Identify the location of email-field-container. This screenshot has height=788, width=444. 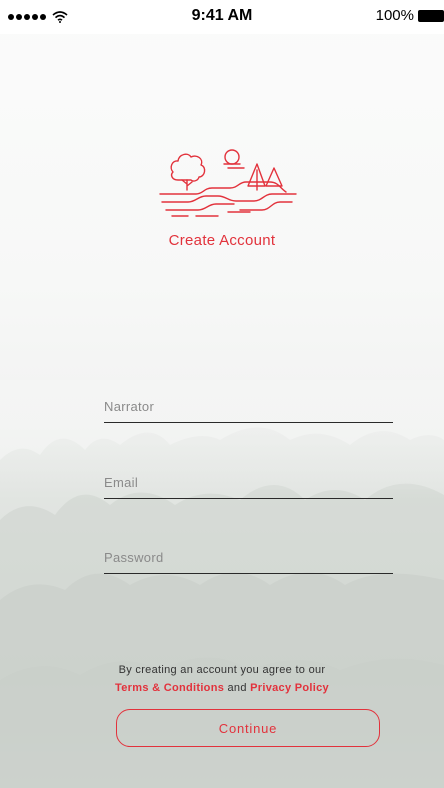
(248, 483).